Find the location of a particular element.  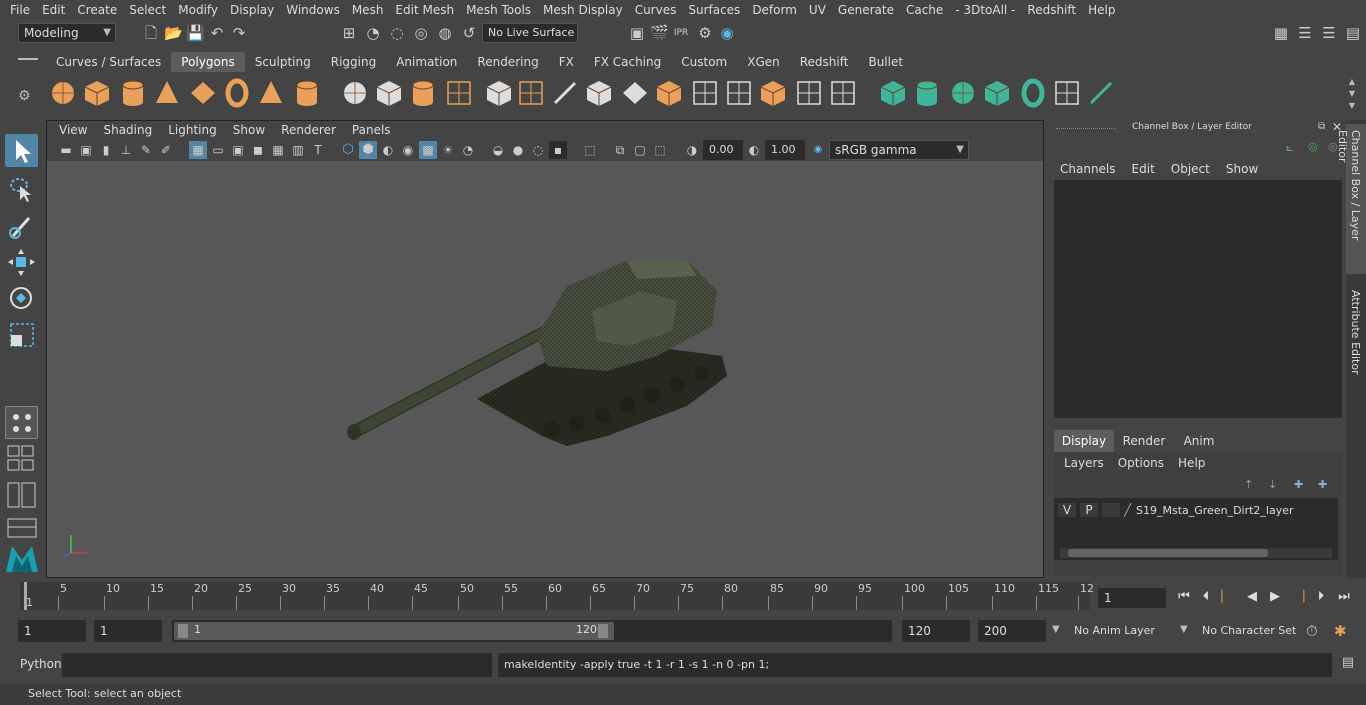

menu-edit: Edit is located at coordinates (53, 10).